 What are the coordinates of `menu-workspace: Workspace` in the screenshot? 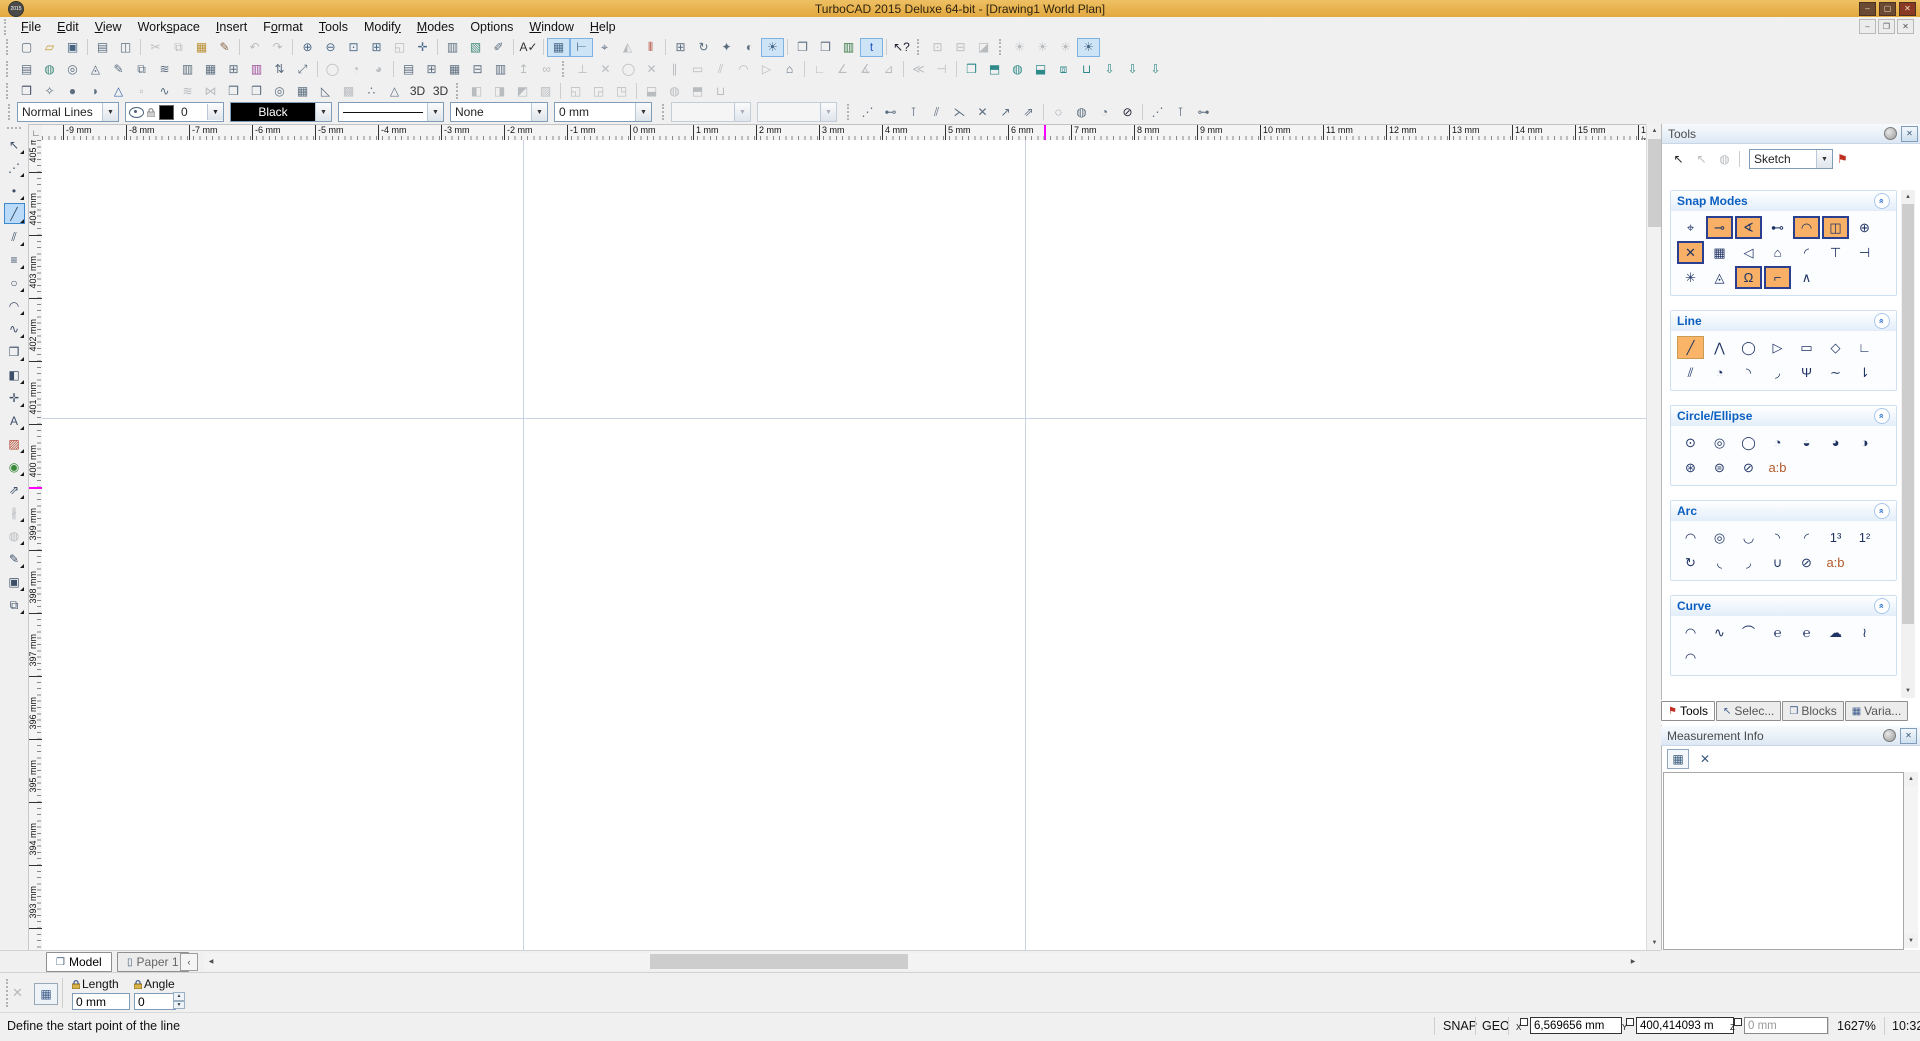 It's located at (169, 27).